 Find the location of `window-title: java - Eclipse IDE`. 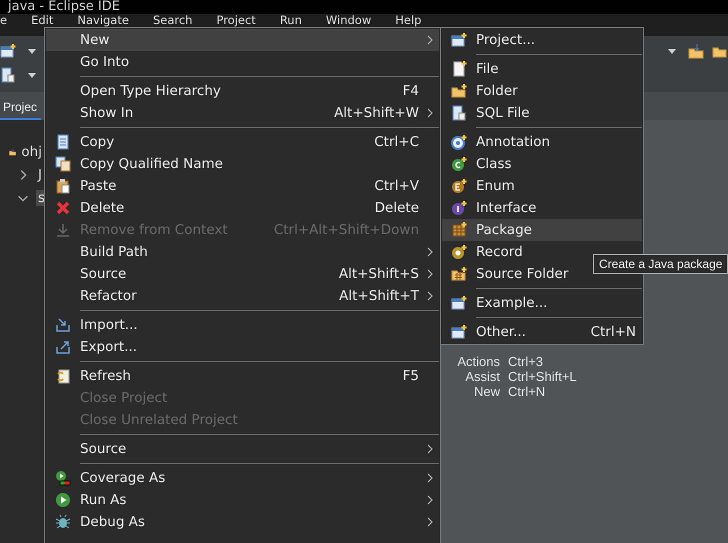

window-title: java - Eclipse IDE is located at coordinates (64, 7).